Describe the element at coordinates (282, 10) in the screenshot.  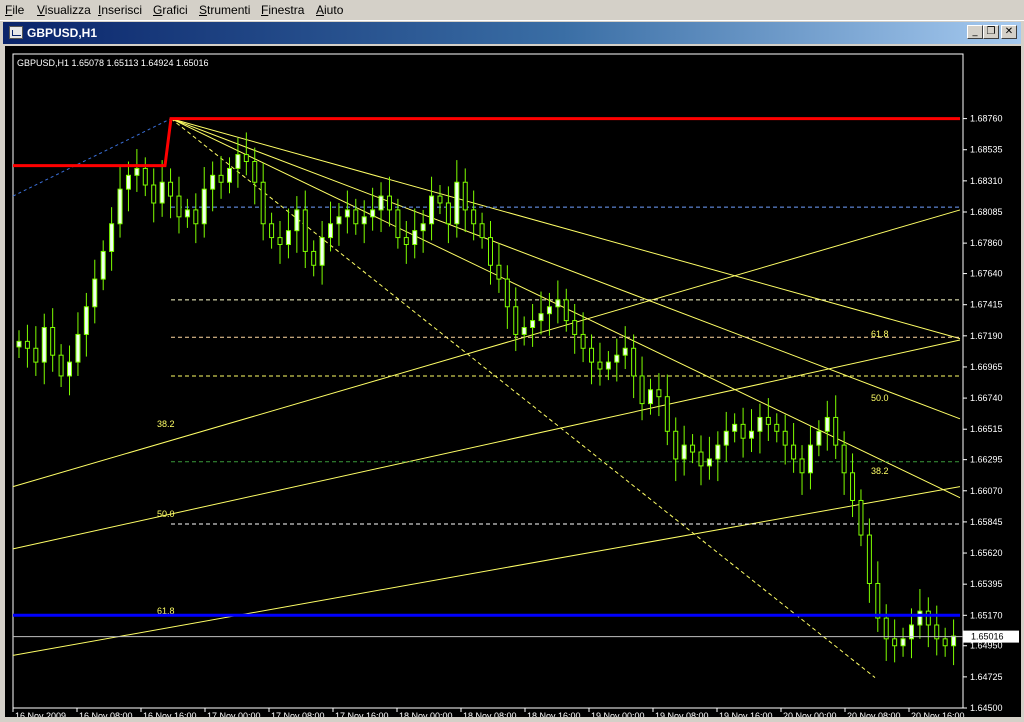
I see `menu-finestra: Finestra` at that location.